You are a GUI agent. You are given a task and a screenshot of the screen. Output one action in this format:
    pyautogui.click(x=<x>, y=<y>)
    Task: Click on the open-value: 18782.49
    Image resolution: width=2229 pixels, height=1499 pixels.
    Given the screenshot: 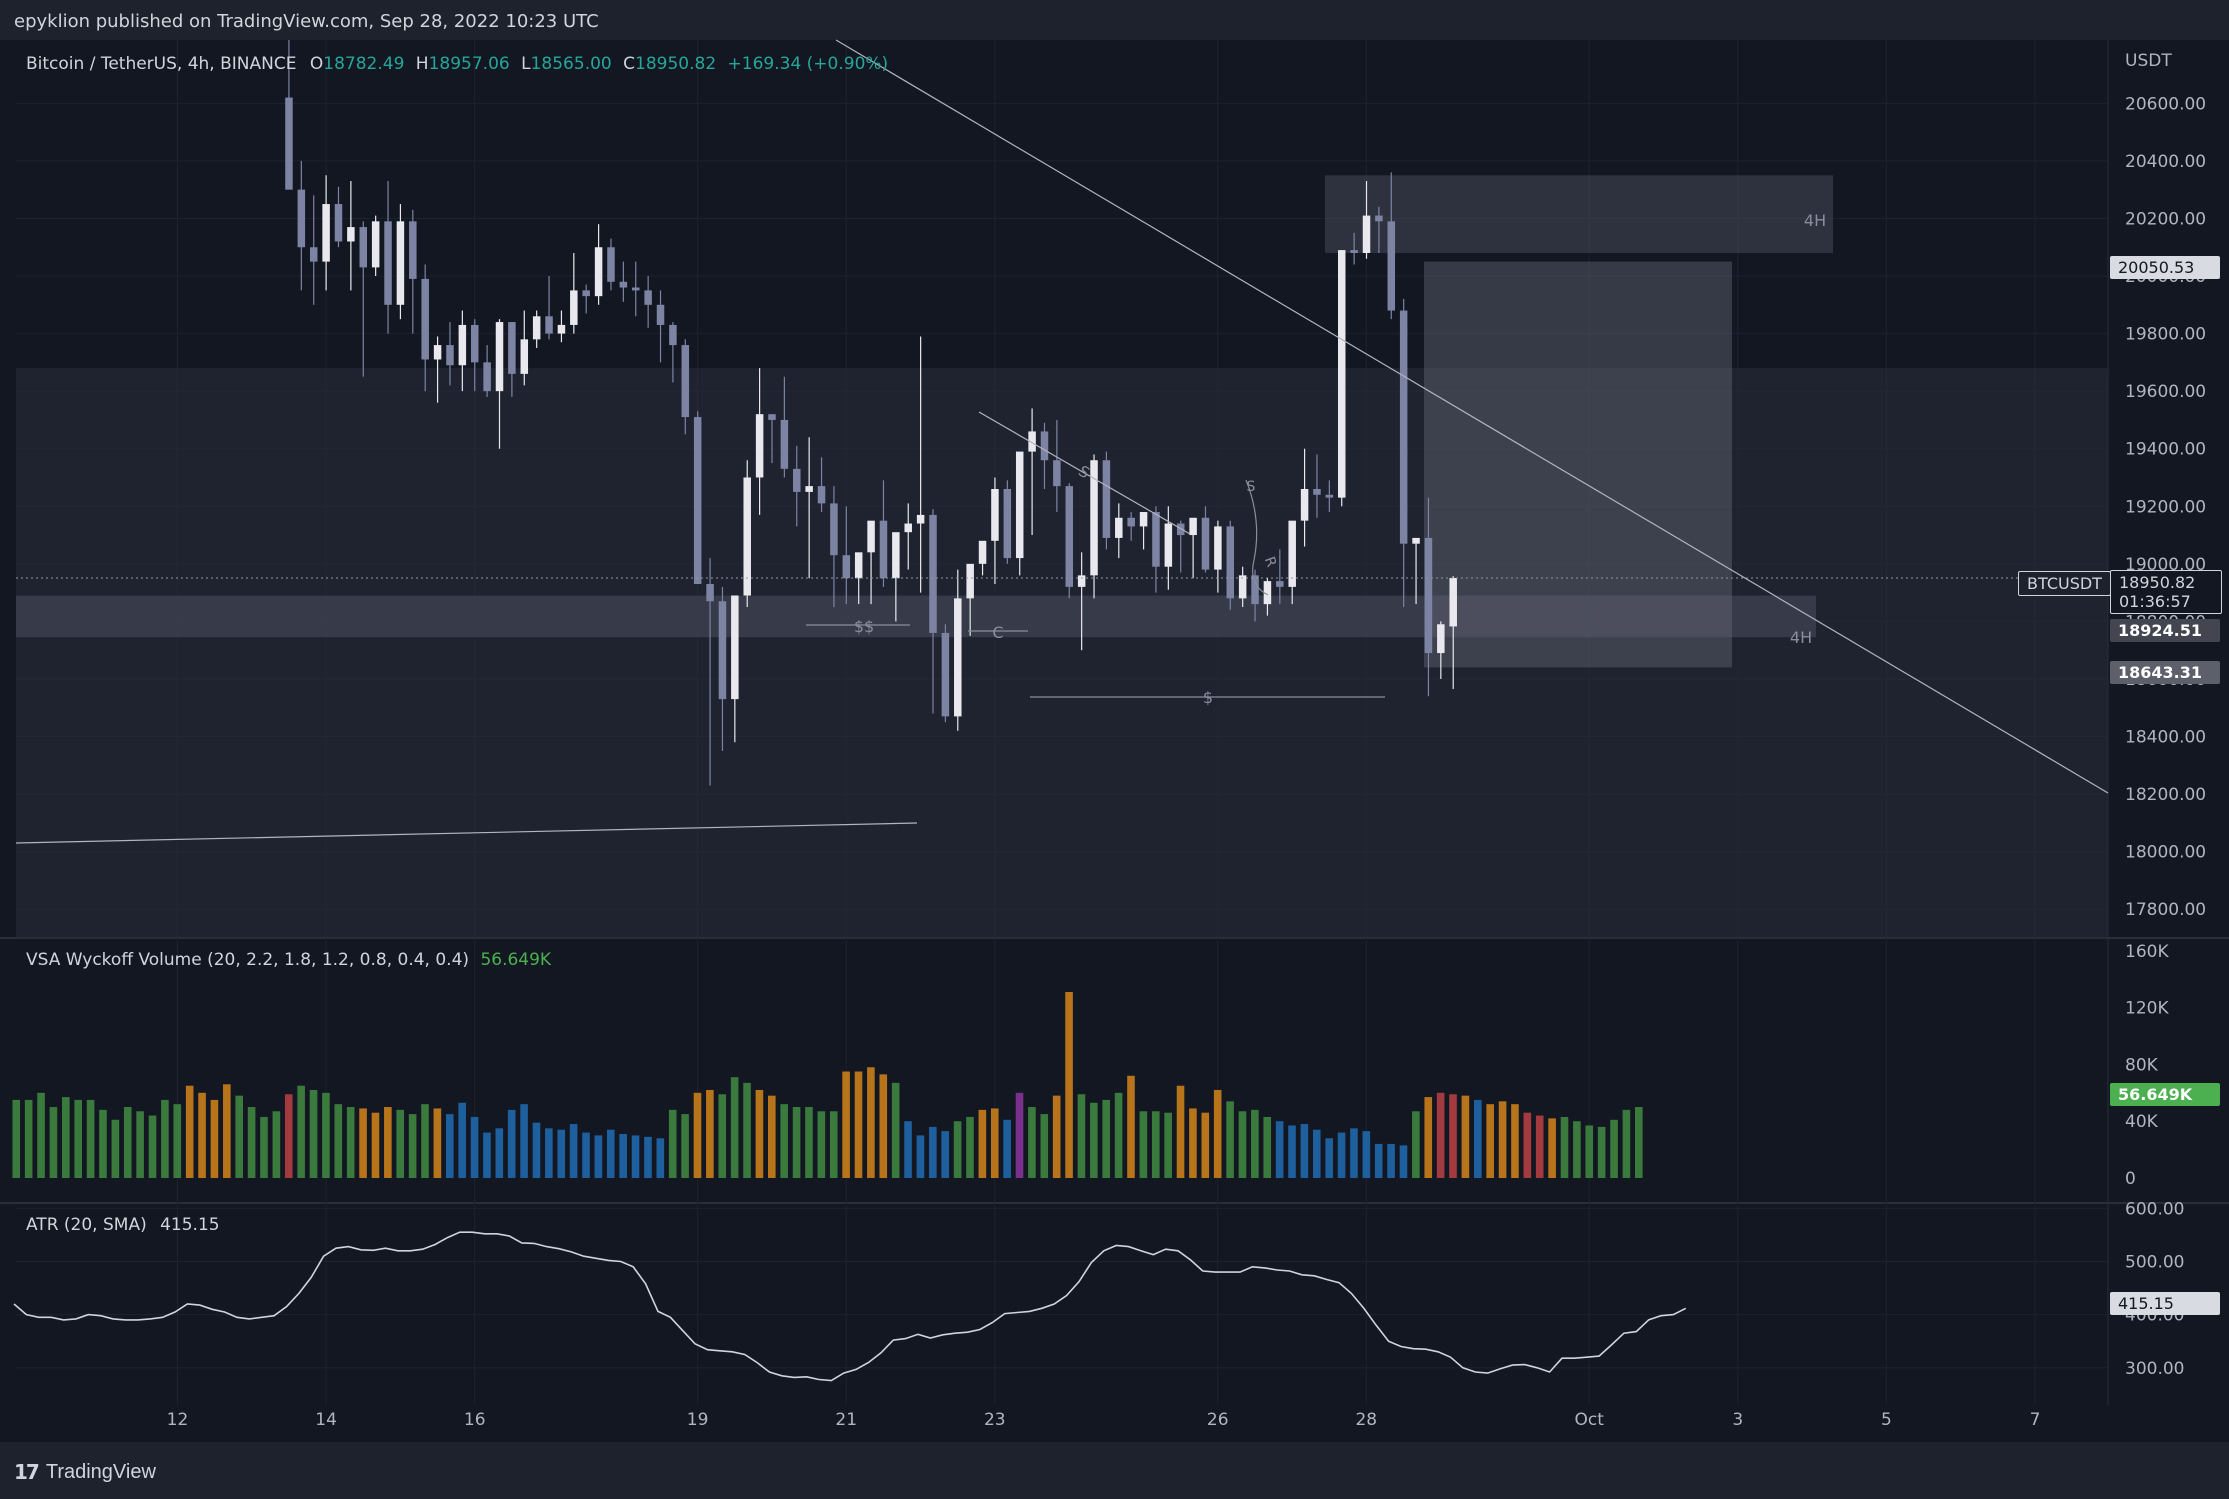 What is the action you would take?
    pyautogui.click(x=364, y=64)
    